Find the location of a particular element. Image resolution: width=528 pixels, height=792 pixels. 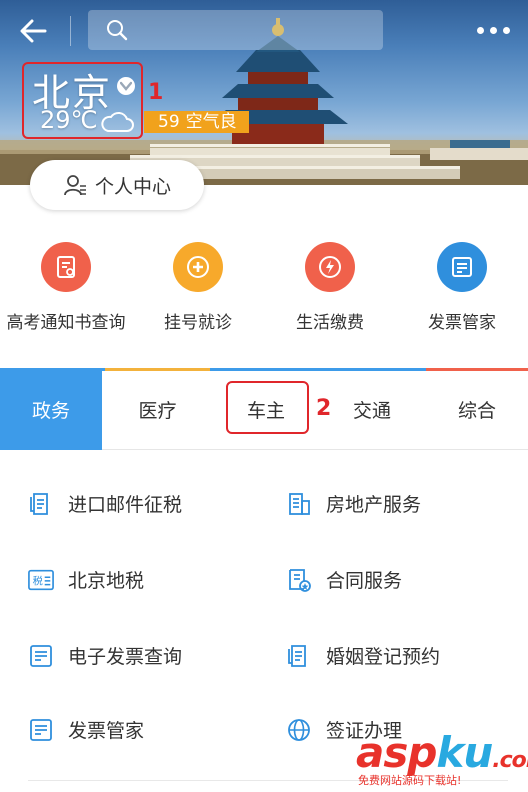

air-quality-badge: 59 空气良 is located at coordinates (196, 122).